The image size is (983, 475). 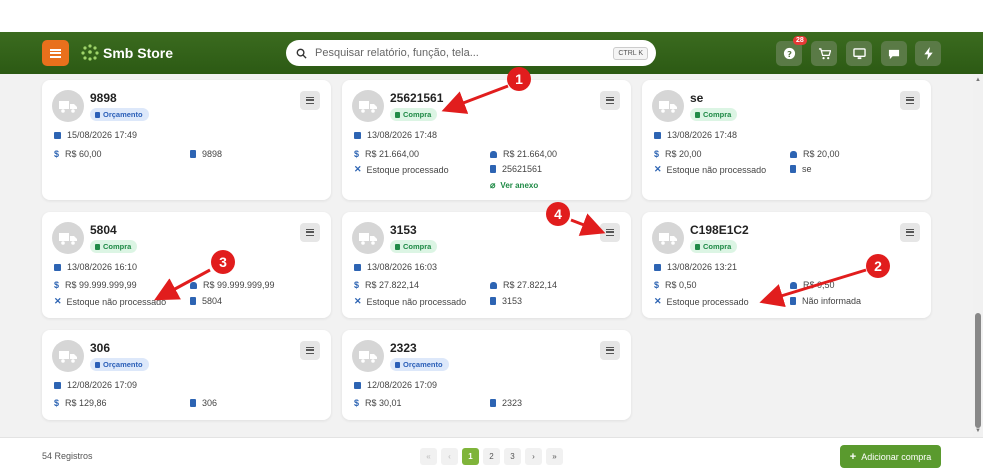 I want to click on doc-row: 5804, so click(x=206, y=301).